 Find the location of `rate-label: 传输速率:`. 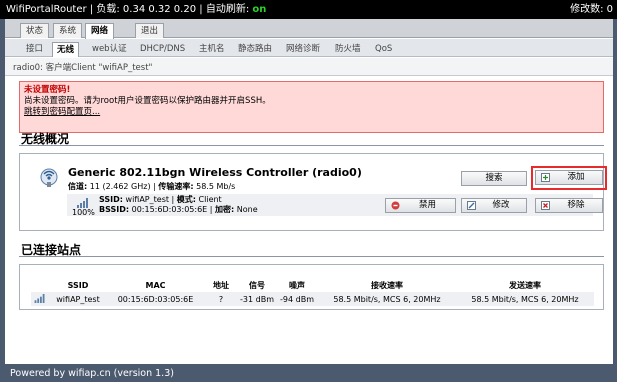

rate-label: 传输速率: is located at coordinates (176, 186).